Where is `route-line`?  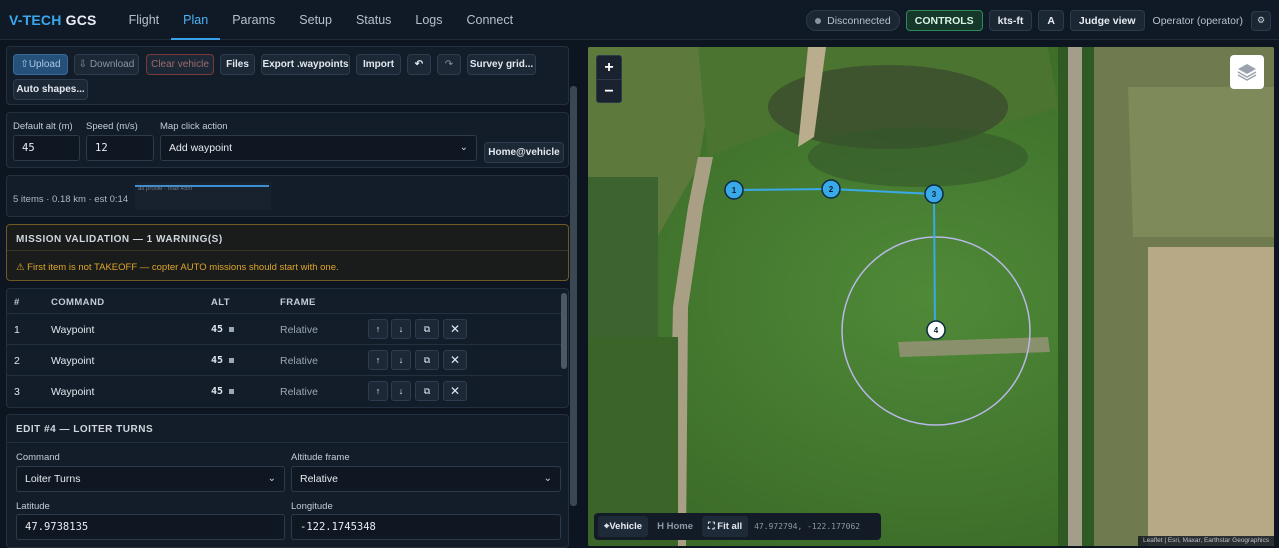
route-line is located at coordinates (834, 259).